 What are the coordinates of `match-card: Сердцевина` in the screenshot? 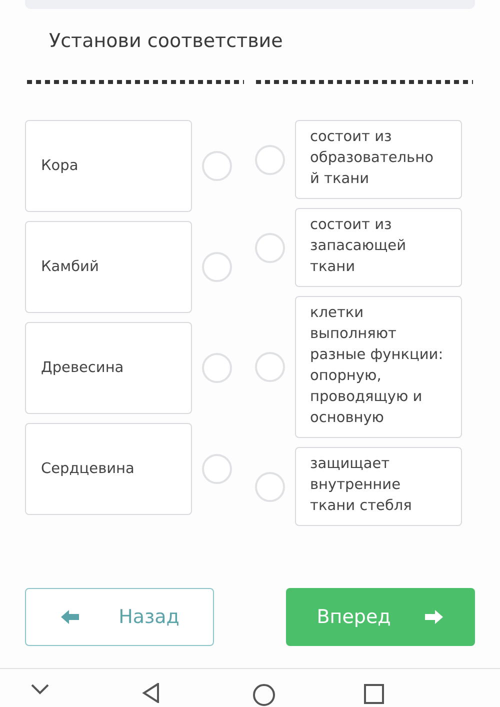 It's located at (108, 469).